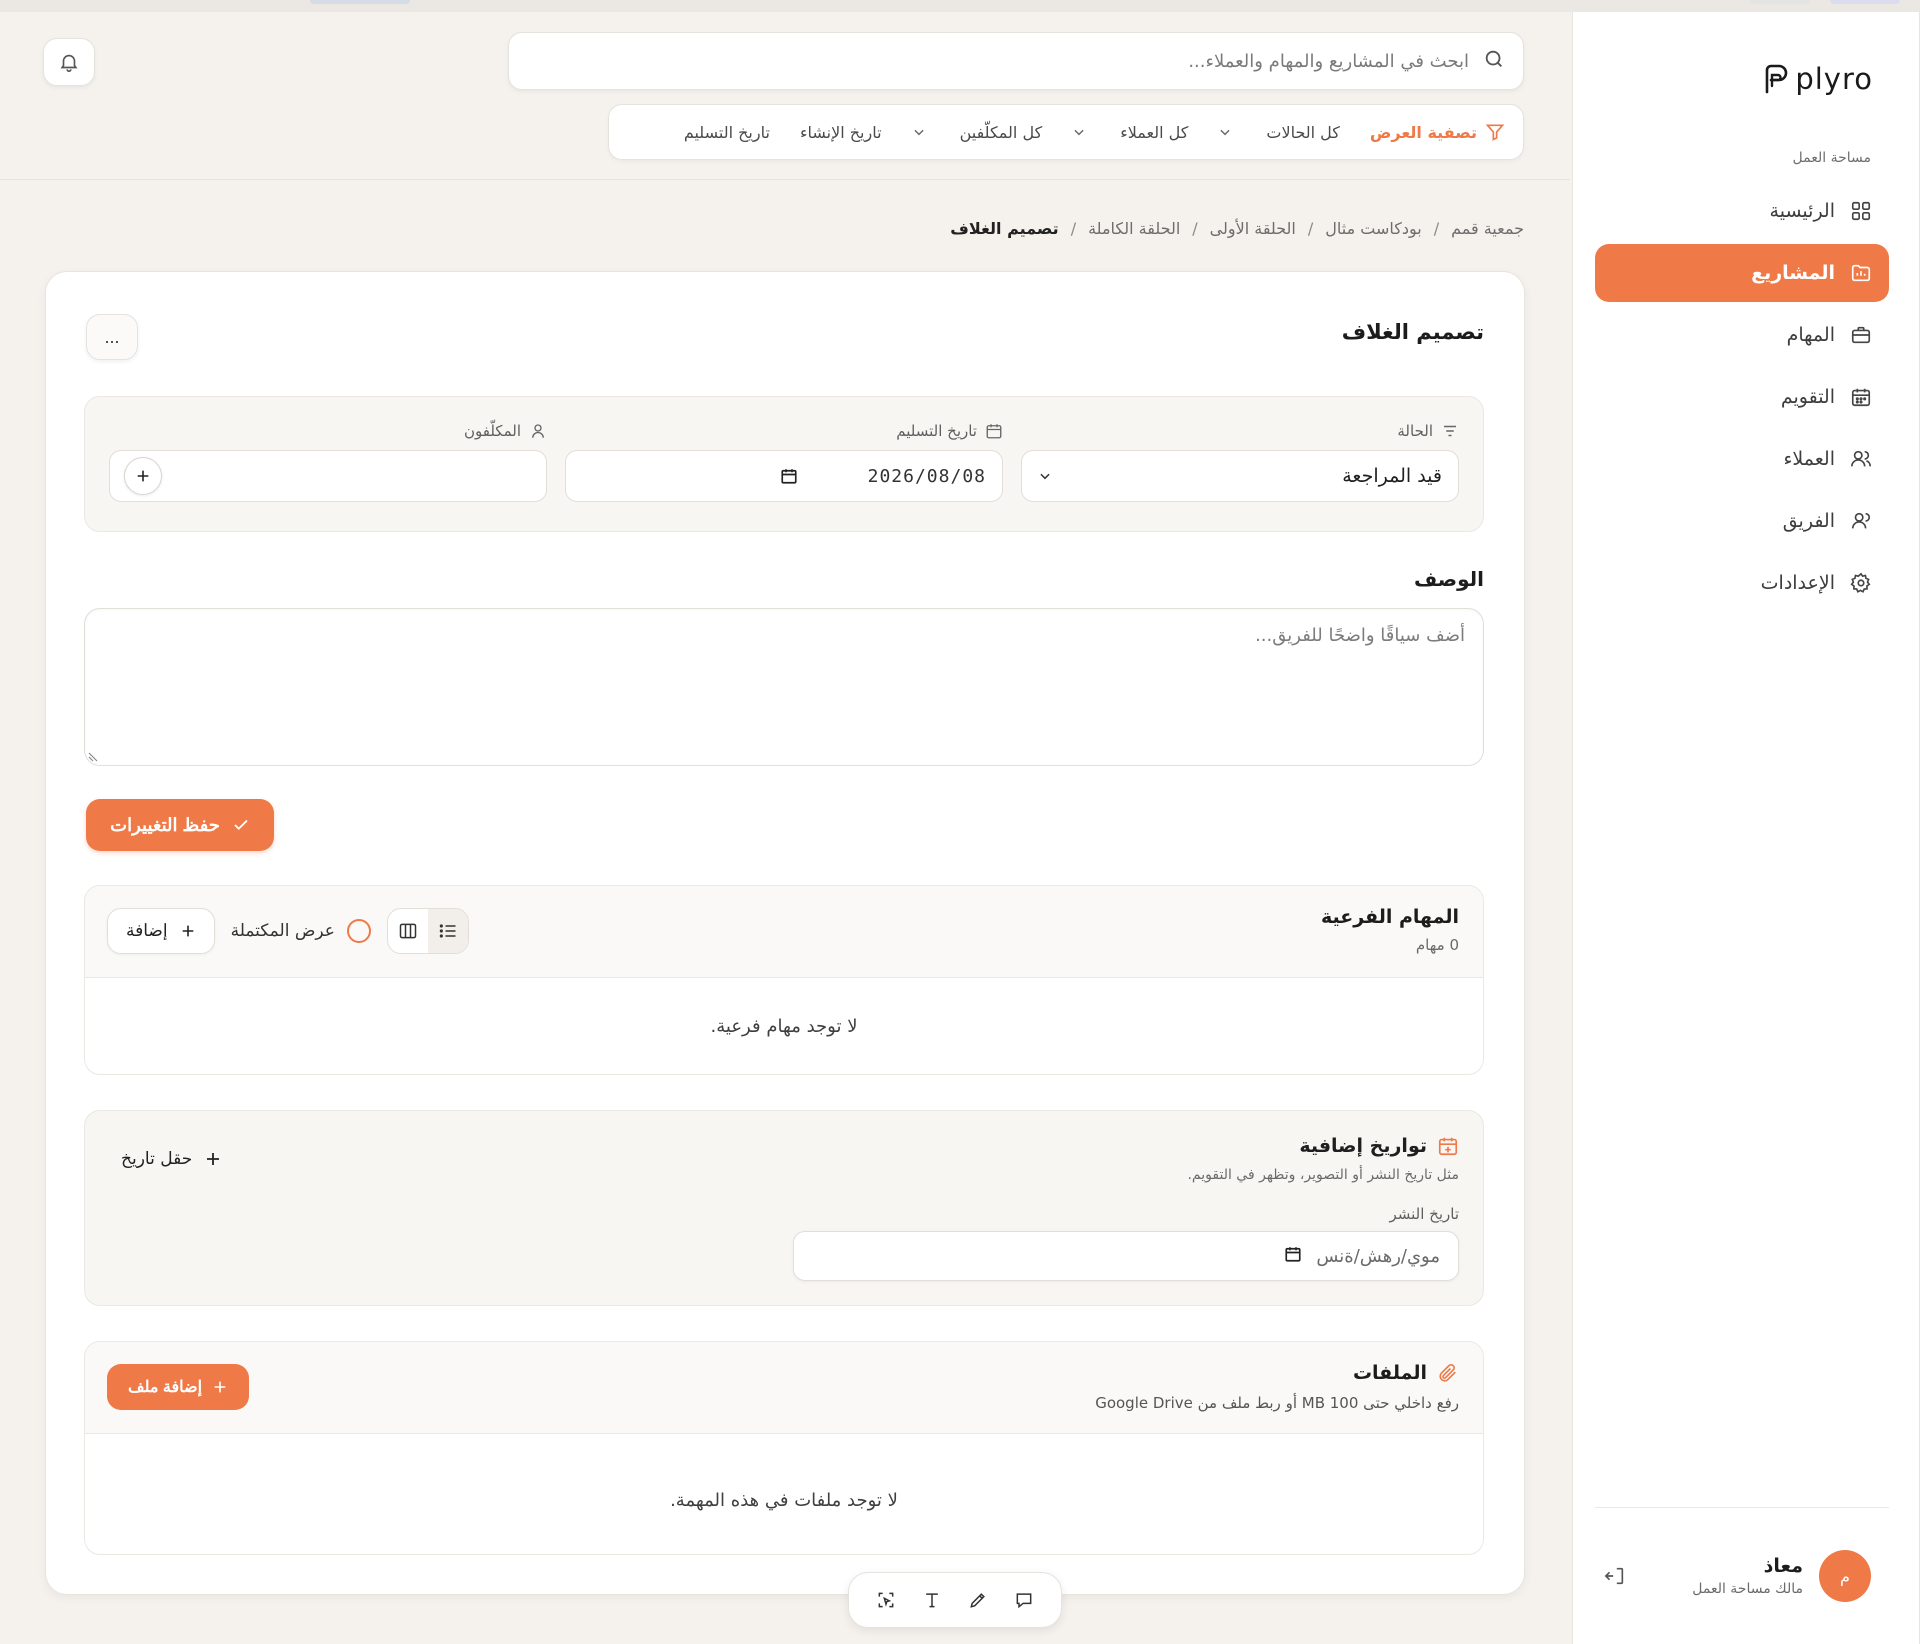 The height and width of the screenshot is (1644, 1920). What do you see at coordinates (926, 476) in the screenshot?
I see `due-date-value: 2026/08/08` at bounding box center [926, 476].